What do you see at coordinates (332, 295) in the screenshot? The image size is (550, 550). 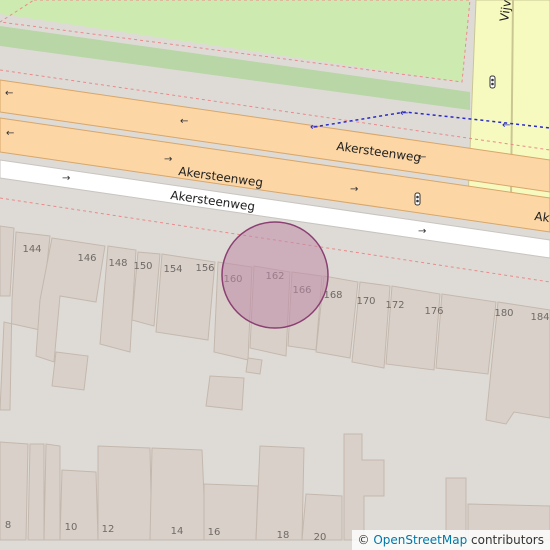 I see `house-number: 168` at bounding box center [332, 295].